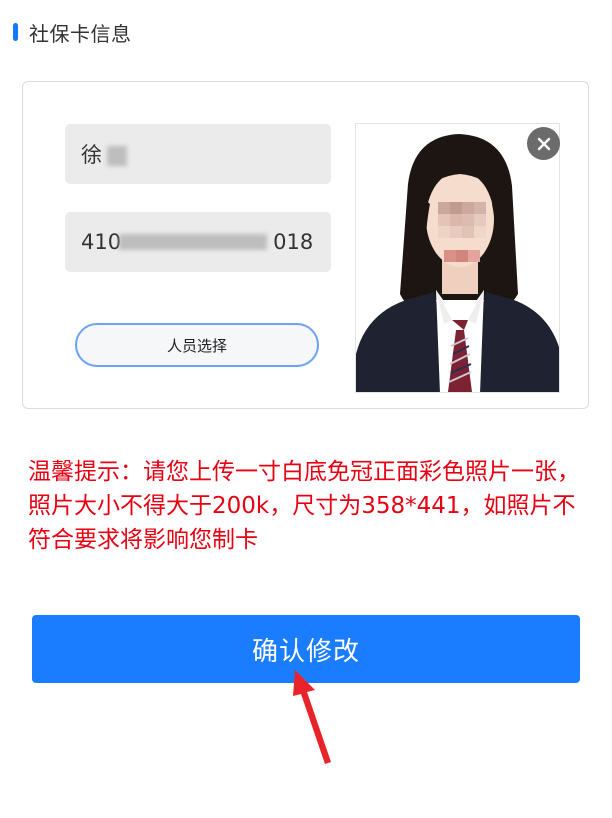 This screenshot has height=818, width=612. What do you see at coordinates (91, 155) in the screenshot?
I see `name-value: 徐` at bounding box center [91, 155].